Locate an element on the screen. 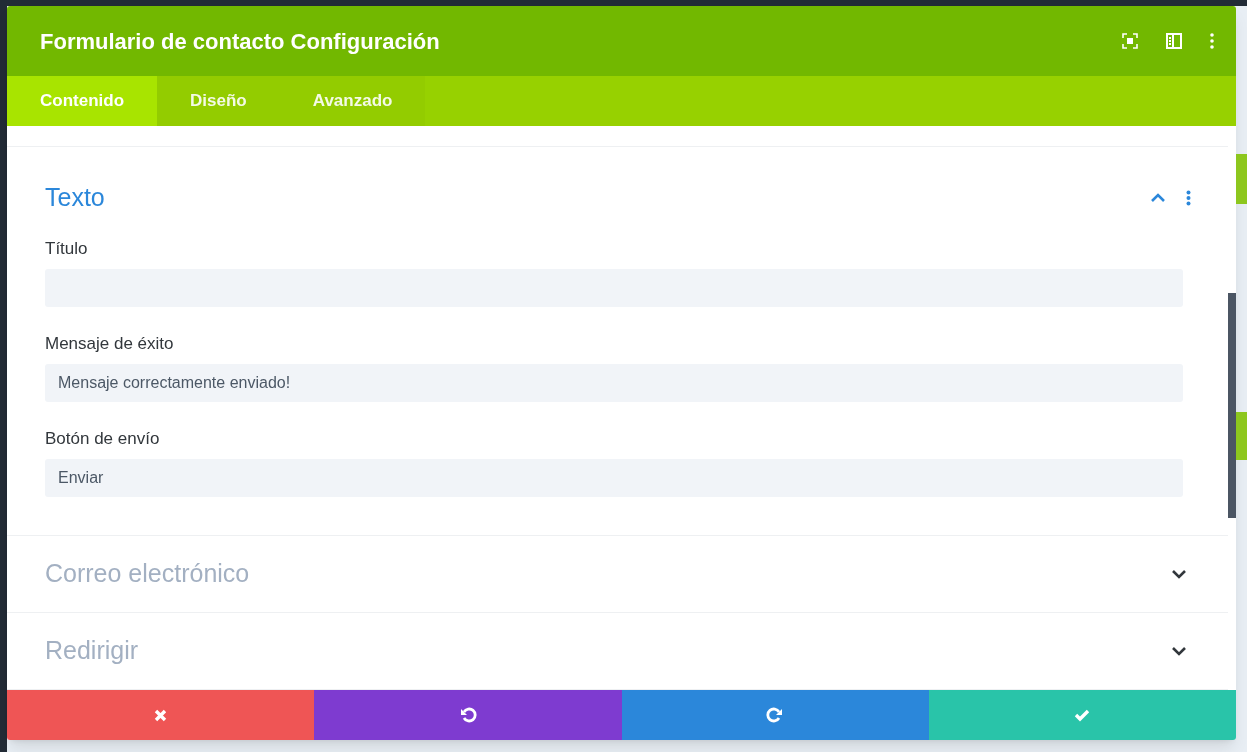 This screenshot has width=1247, height=752. scrollbar-thumb is located at coordinates (1232, 405).